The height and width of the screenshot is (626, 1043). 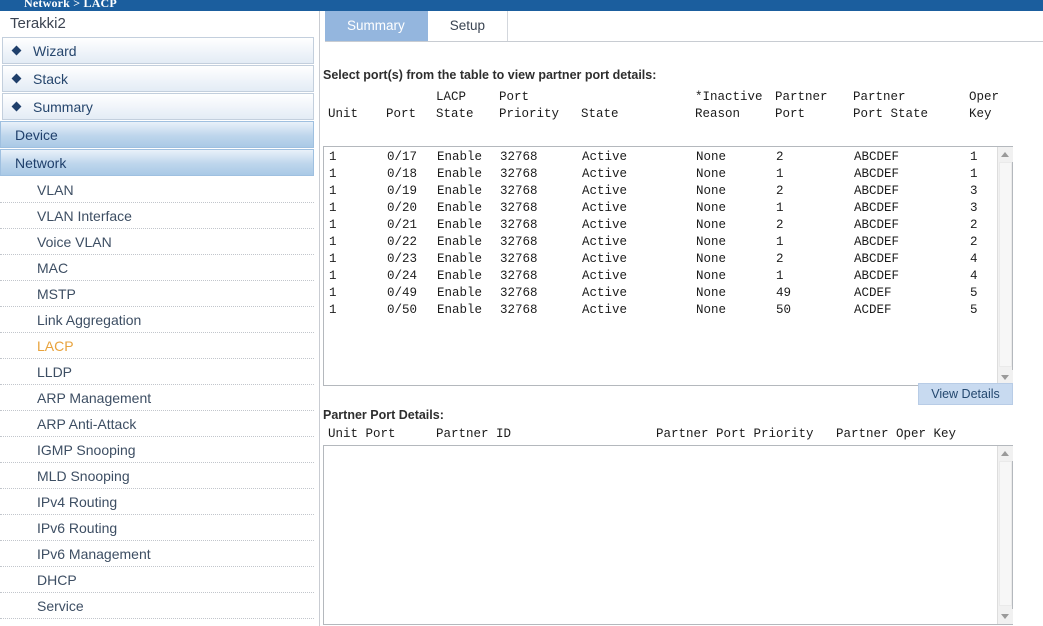 I want to click on sidebar-item-igmp-snooping: IGMP Snooping, so click(x=157, y=450).